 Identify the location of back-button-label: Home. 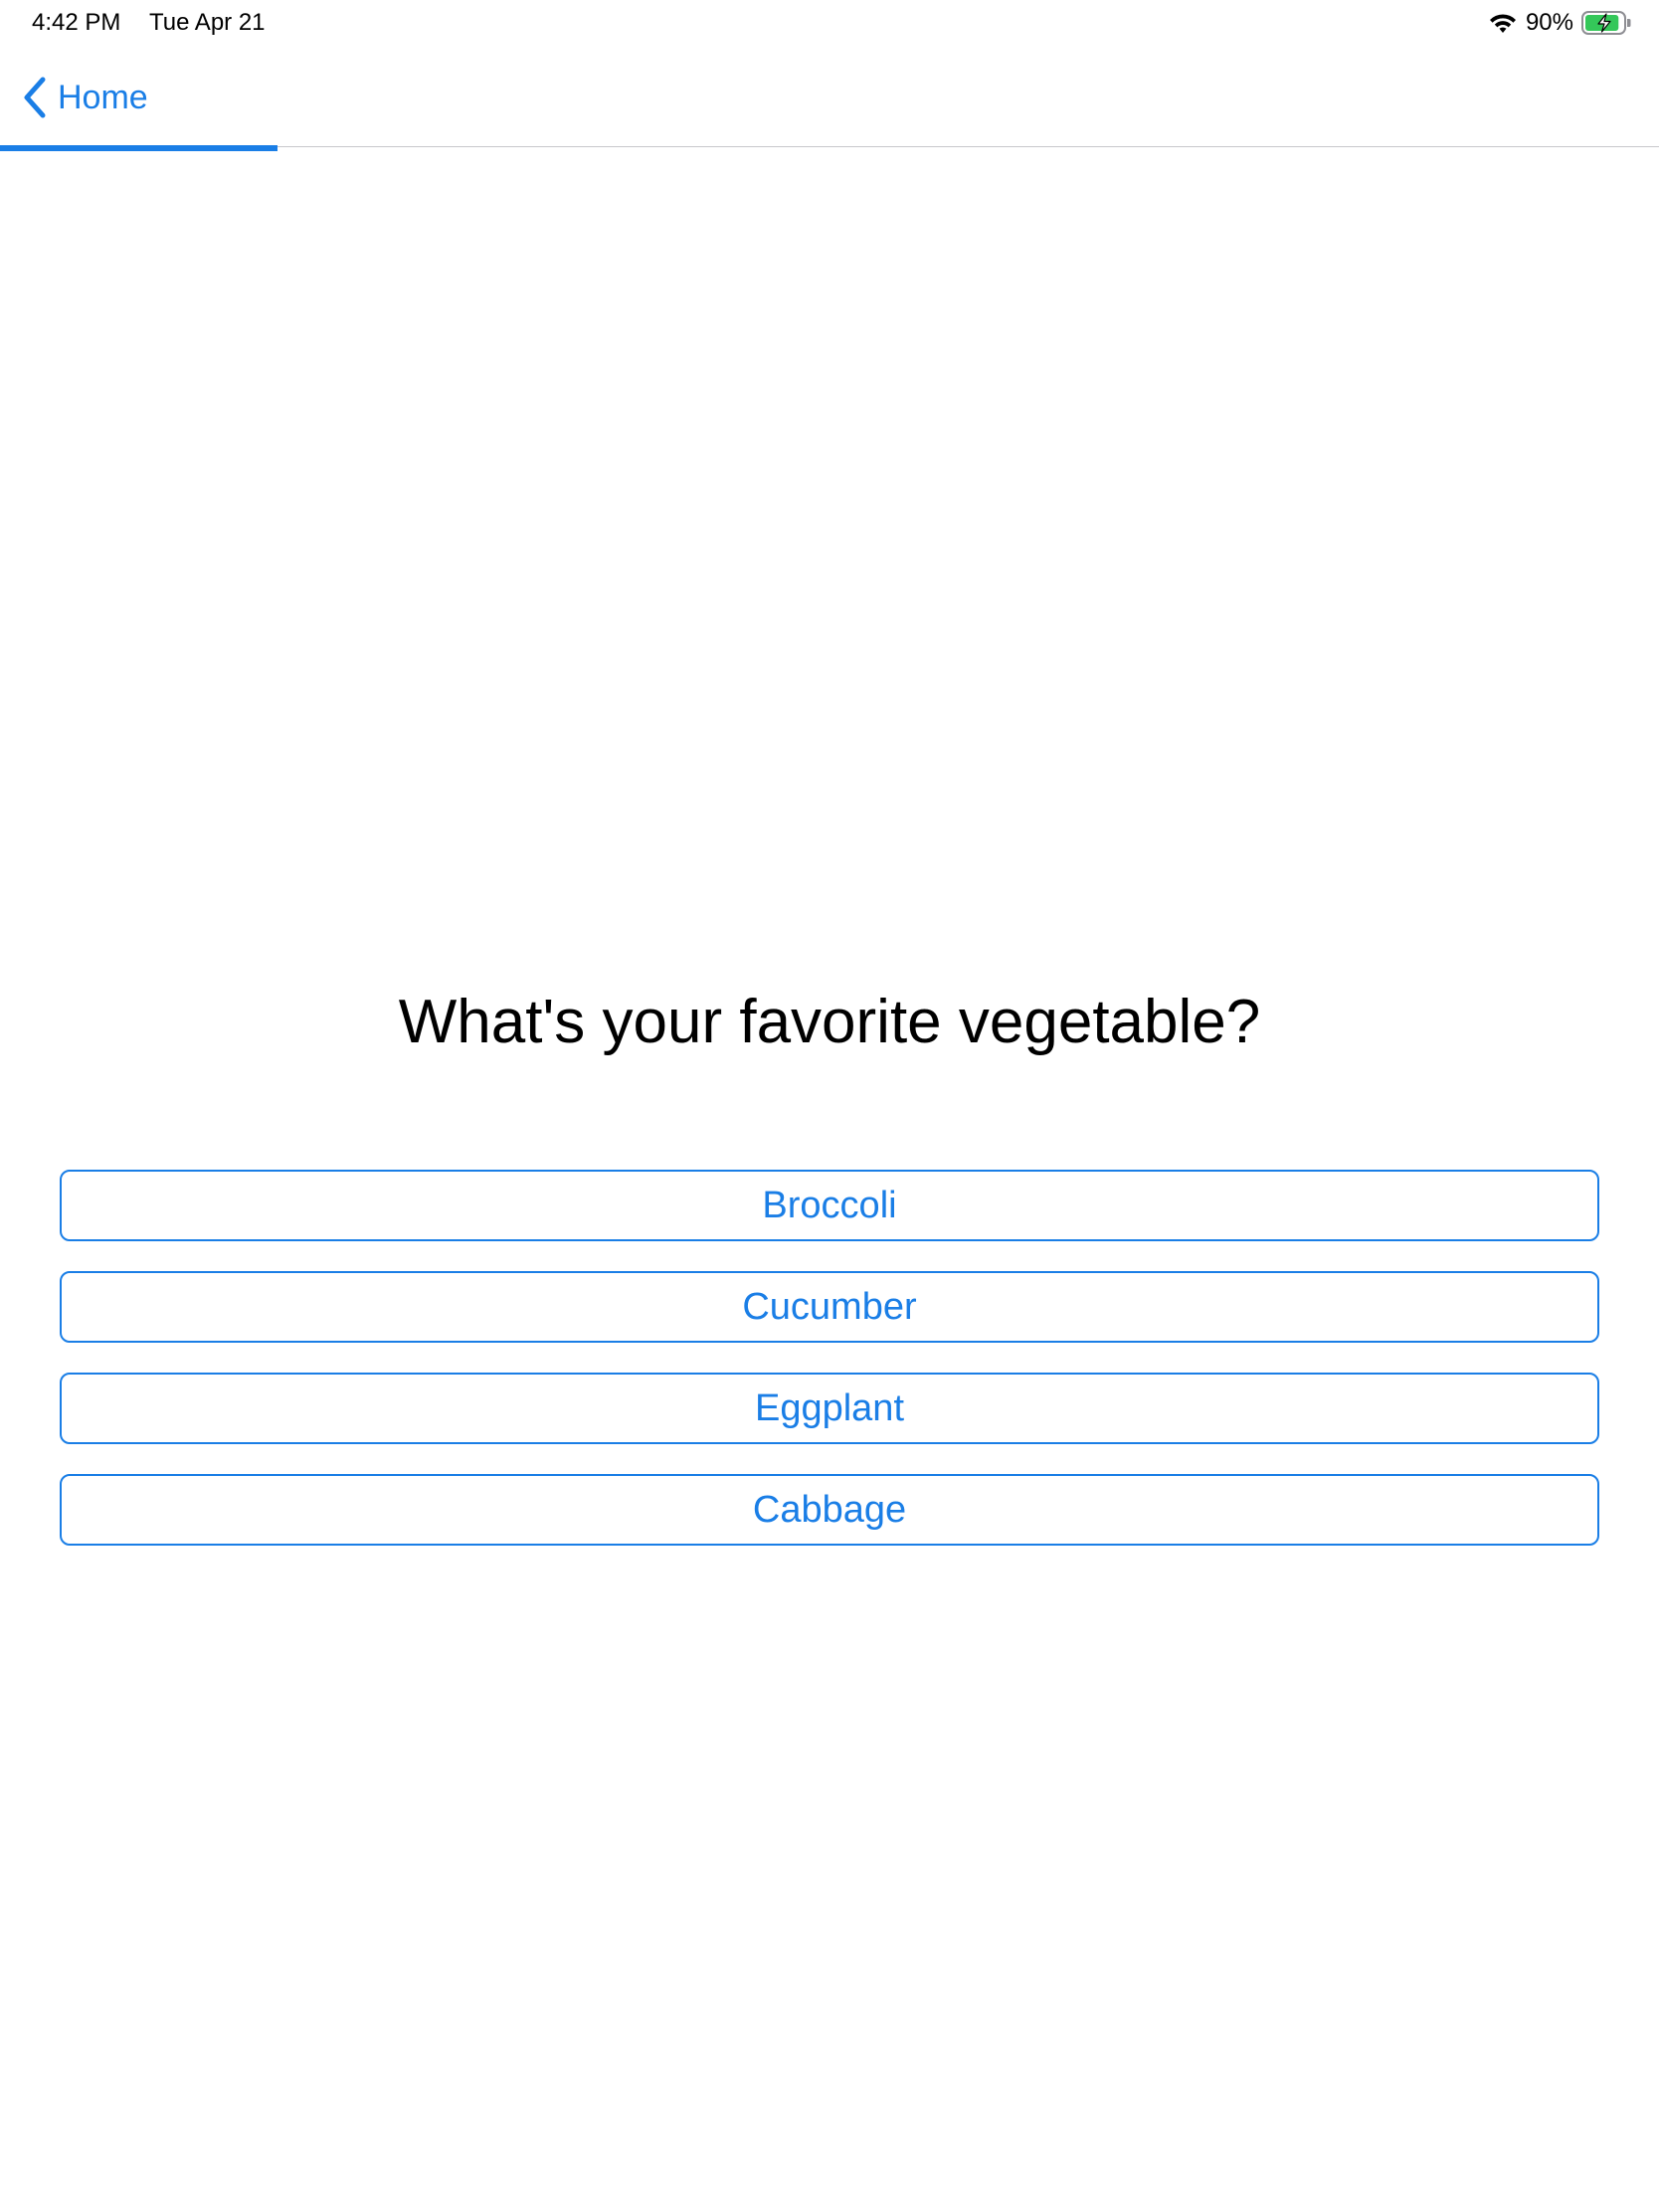
(103, 97).